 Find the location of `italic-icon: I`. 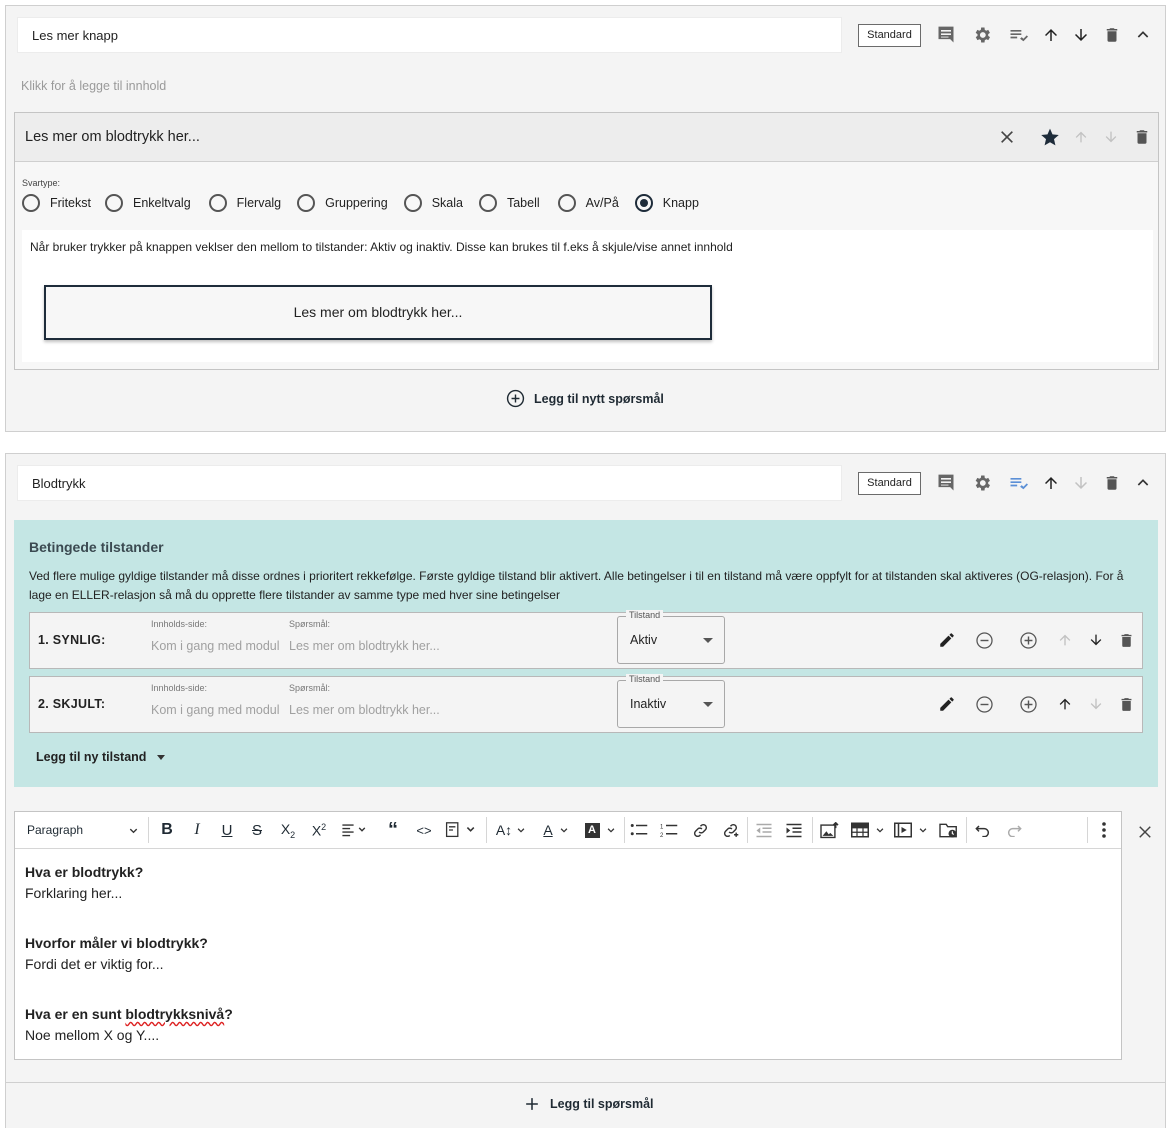

italic-icon: I is located at coordinates (197, 830).